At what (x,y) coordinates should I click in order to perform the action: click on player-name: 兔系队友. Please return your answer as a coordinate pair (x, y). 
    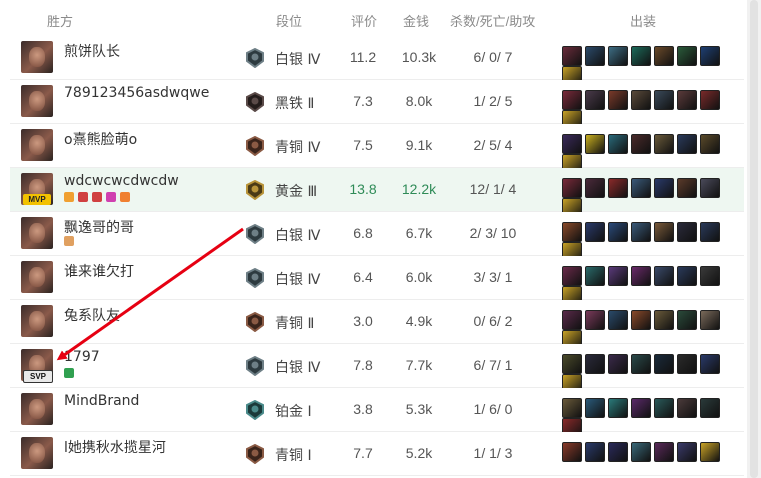
    Looking at the image, I should click on (92, 315).